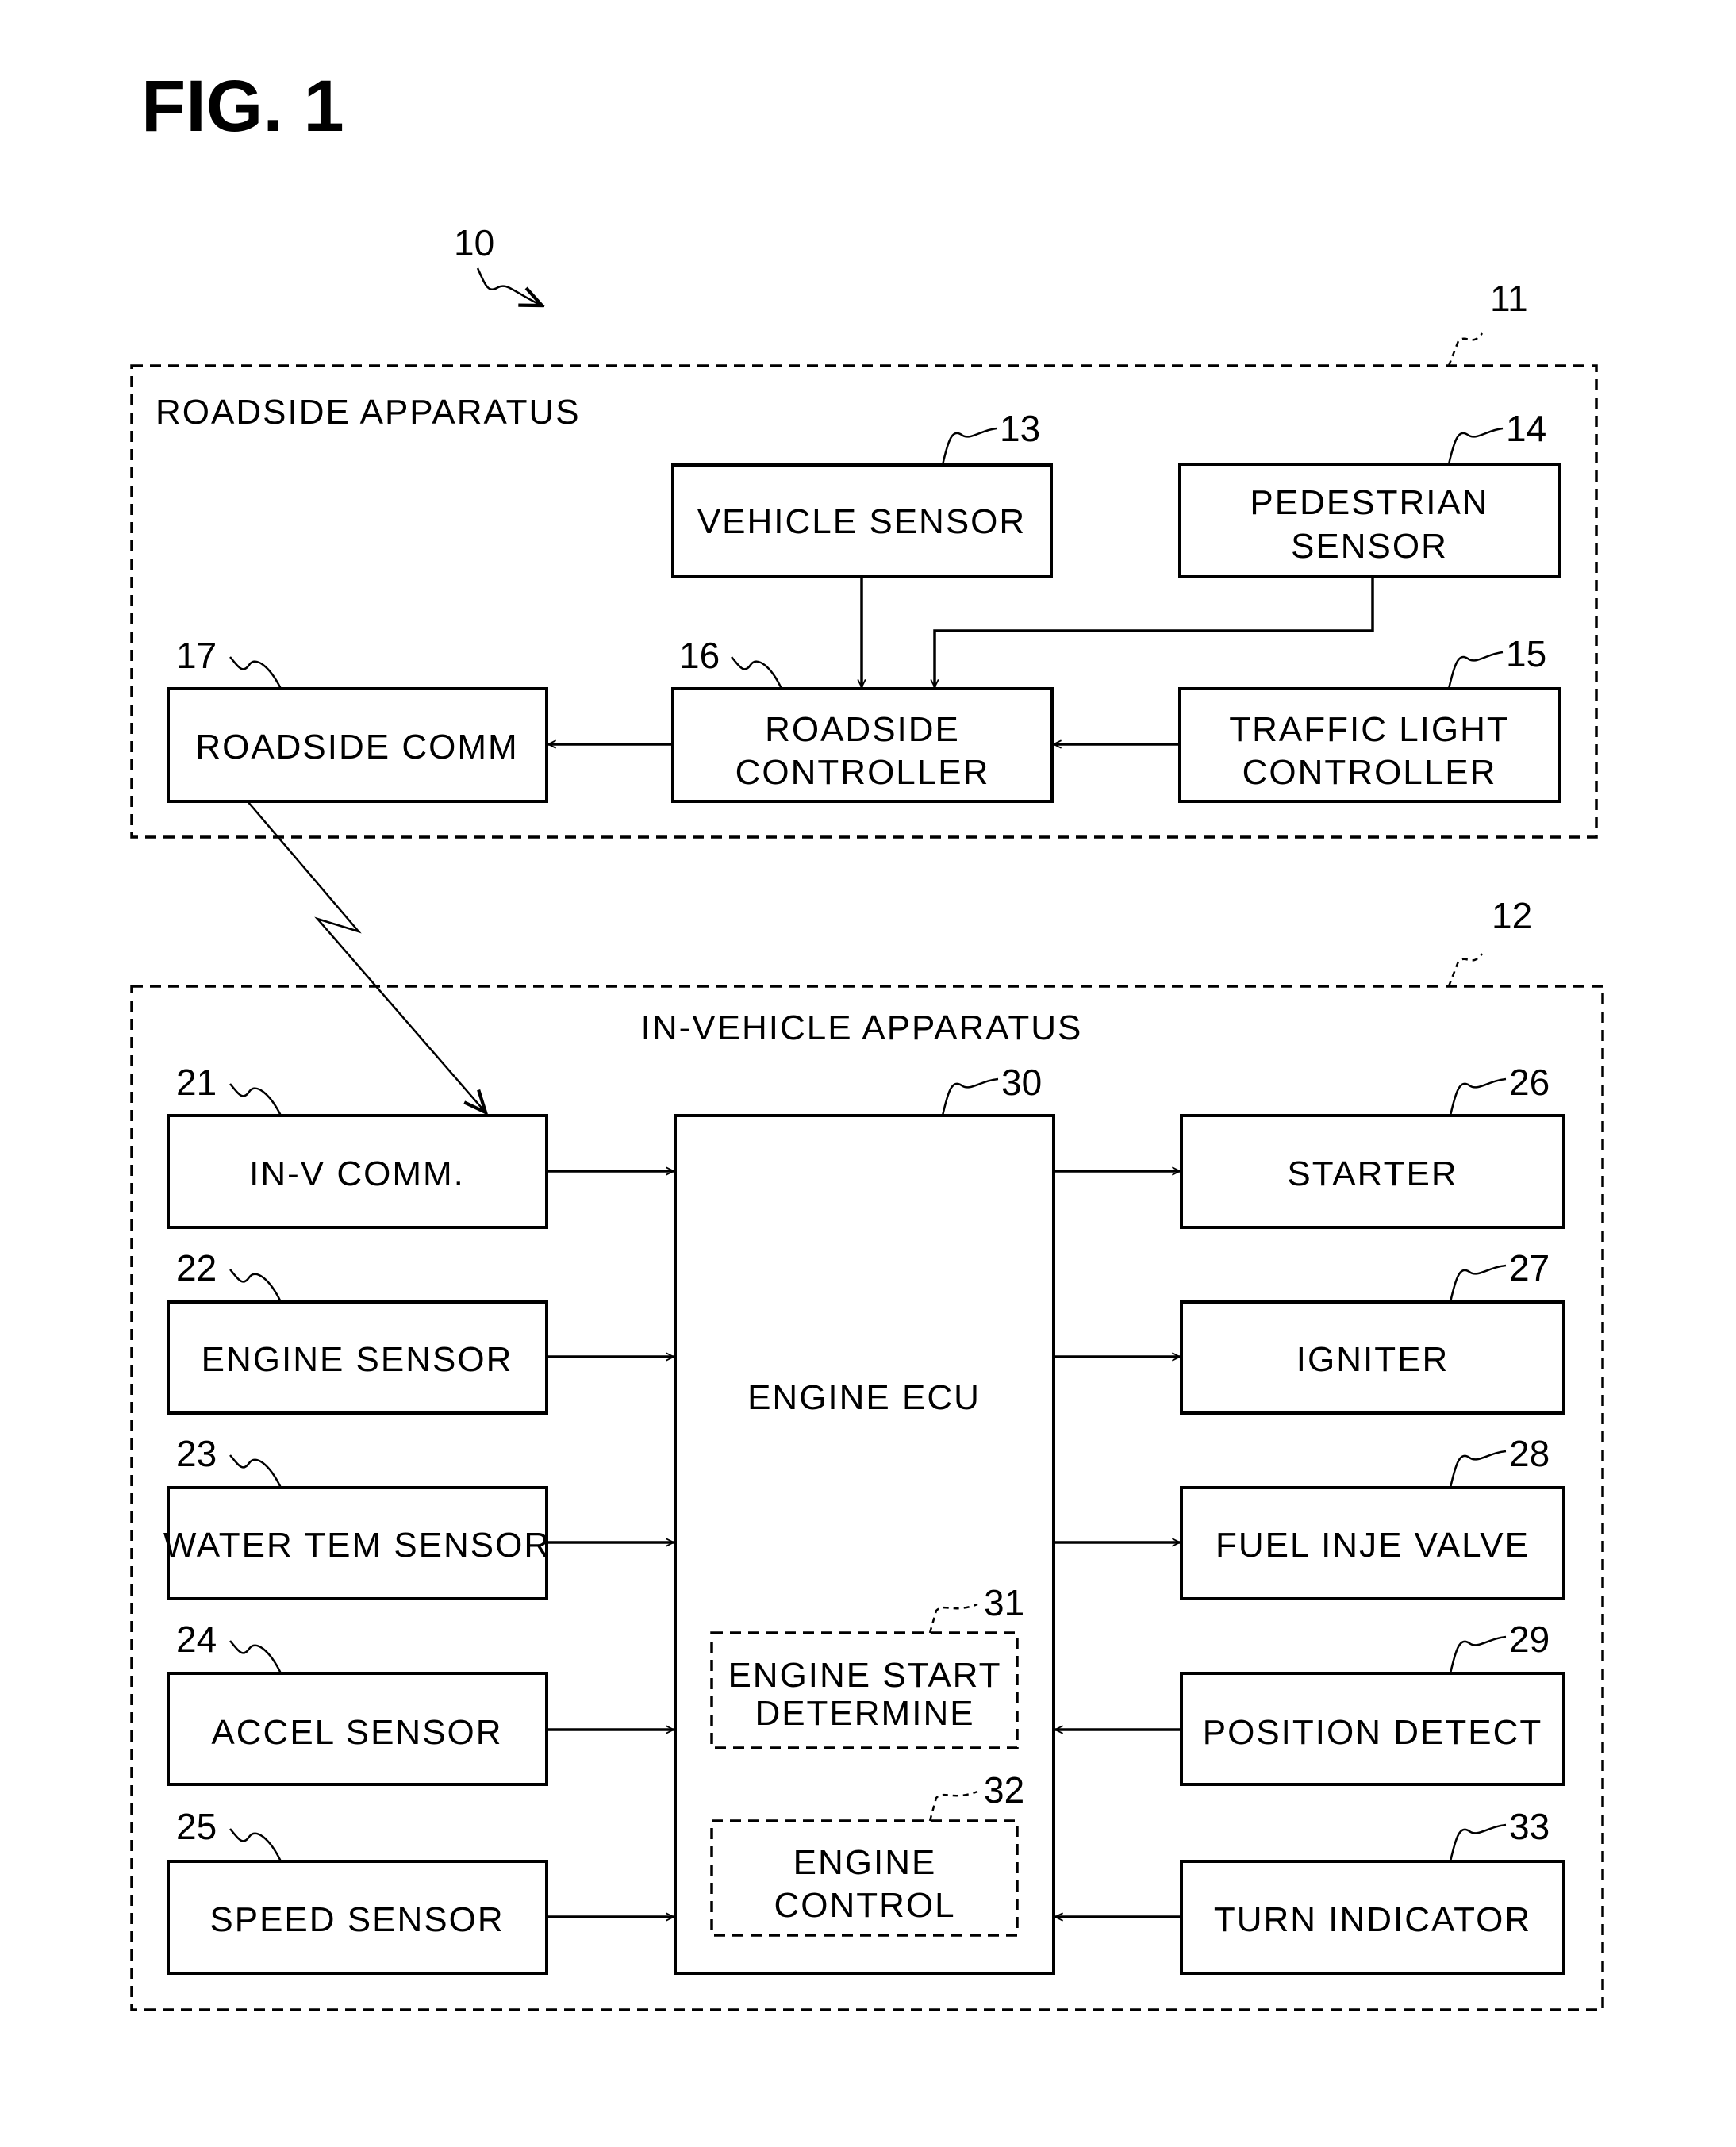  Describe the element at coordinates (1529, 1453) in the screenshot. I see `ref-number: 28` at that location.